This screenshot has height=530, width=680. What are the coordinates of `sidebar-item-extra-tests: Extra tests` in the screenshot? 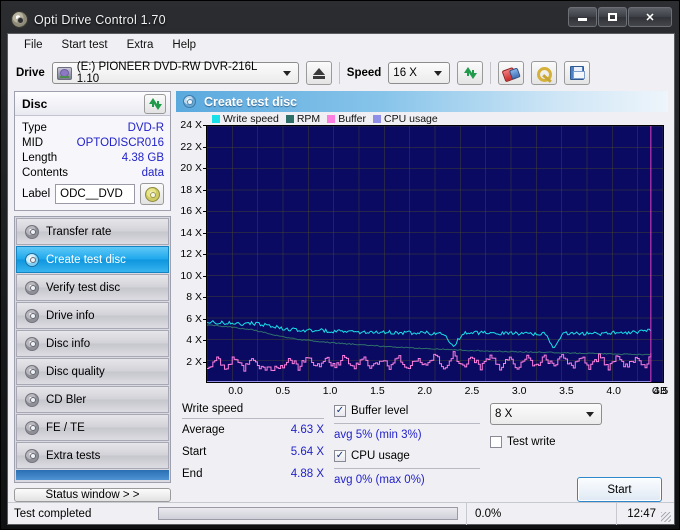 It's located at (92, 455).